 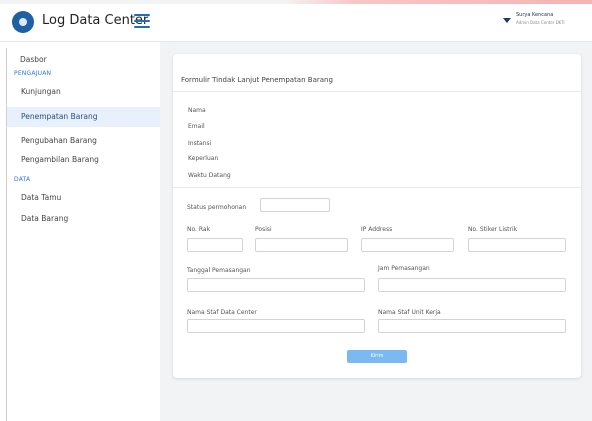 What do you see at coordinates (83, 160) in the screenshot?
I see `sidebar-item-pengambilan-barang: Pengambilan Barang` at bounding box center [83, 160].